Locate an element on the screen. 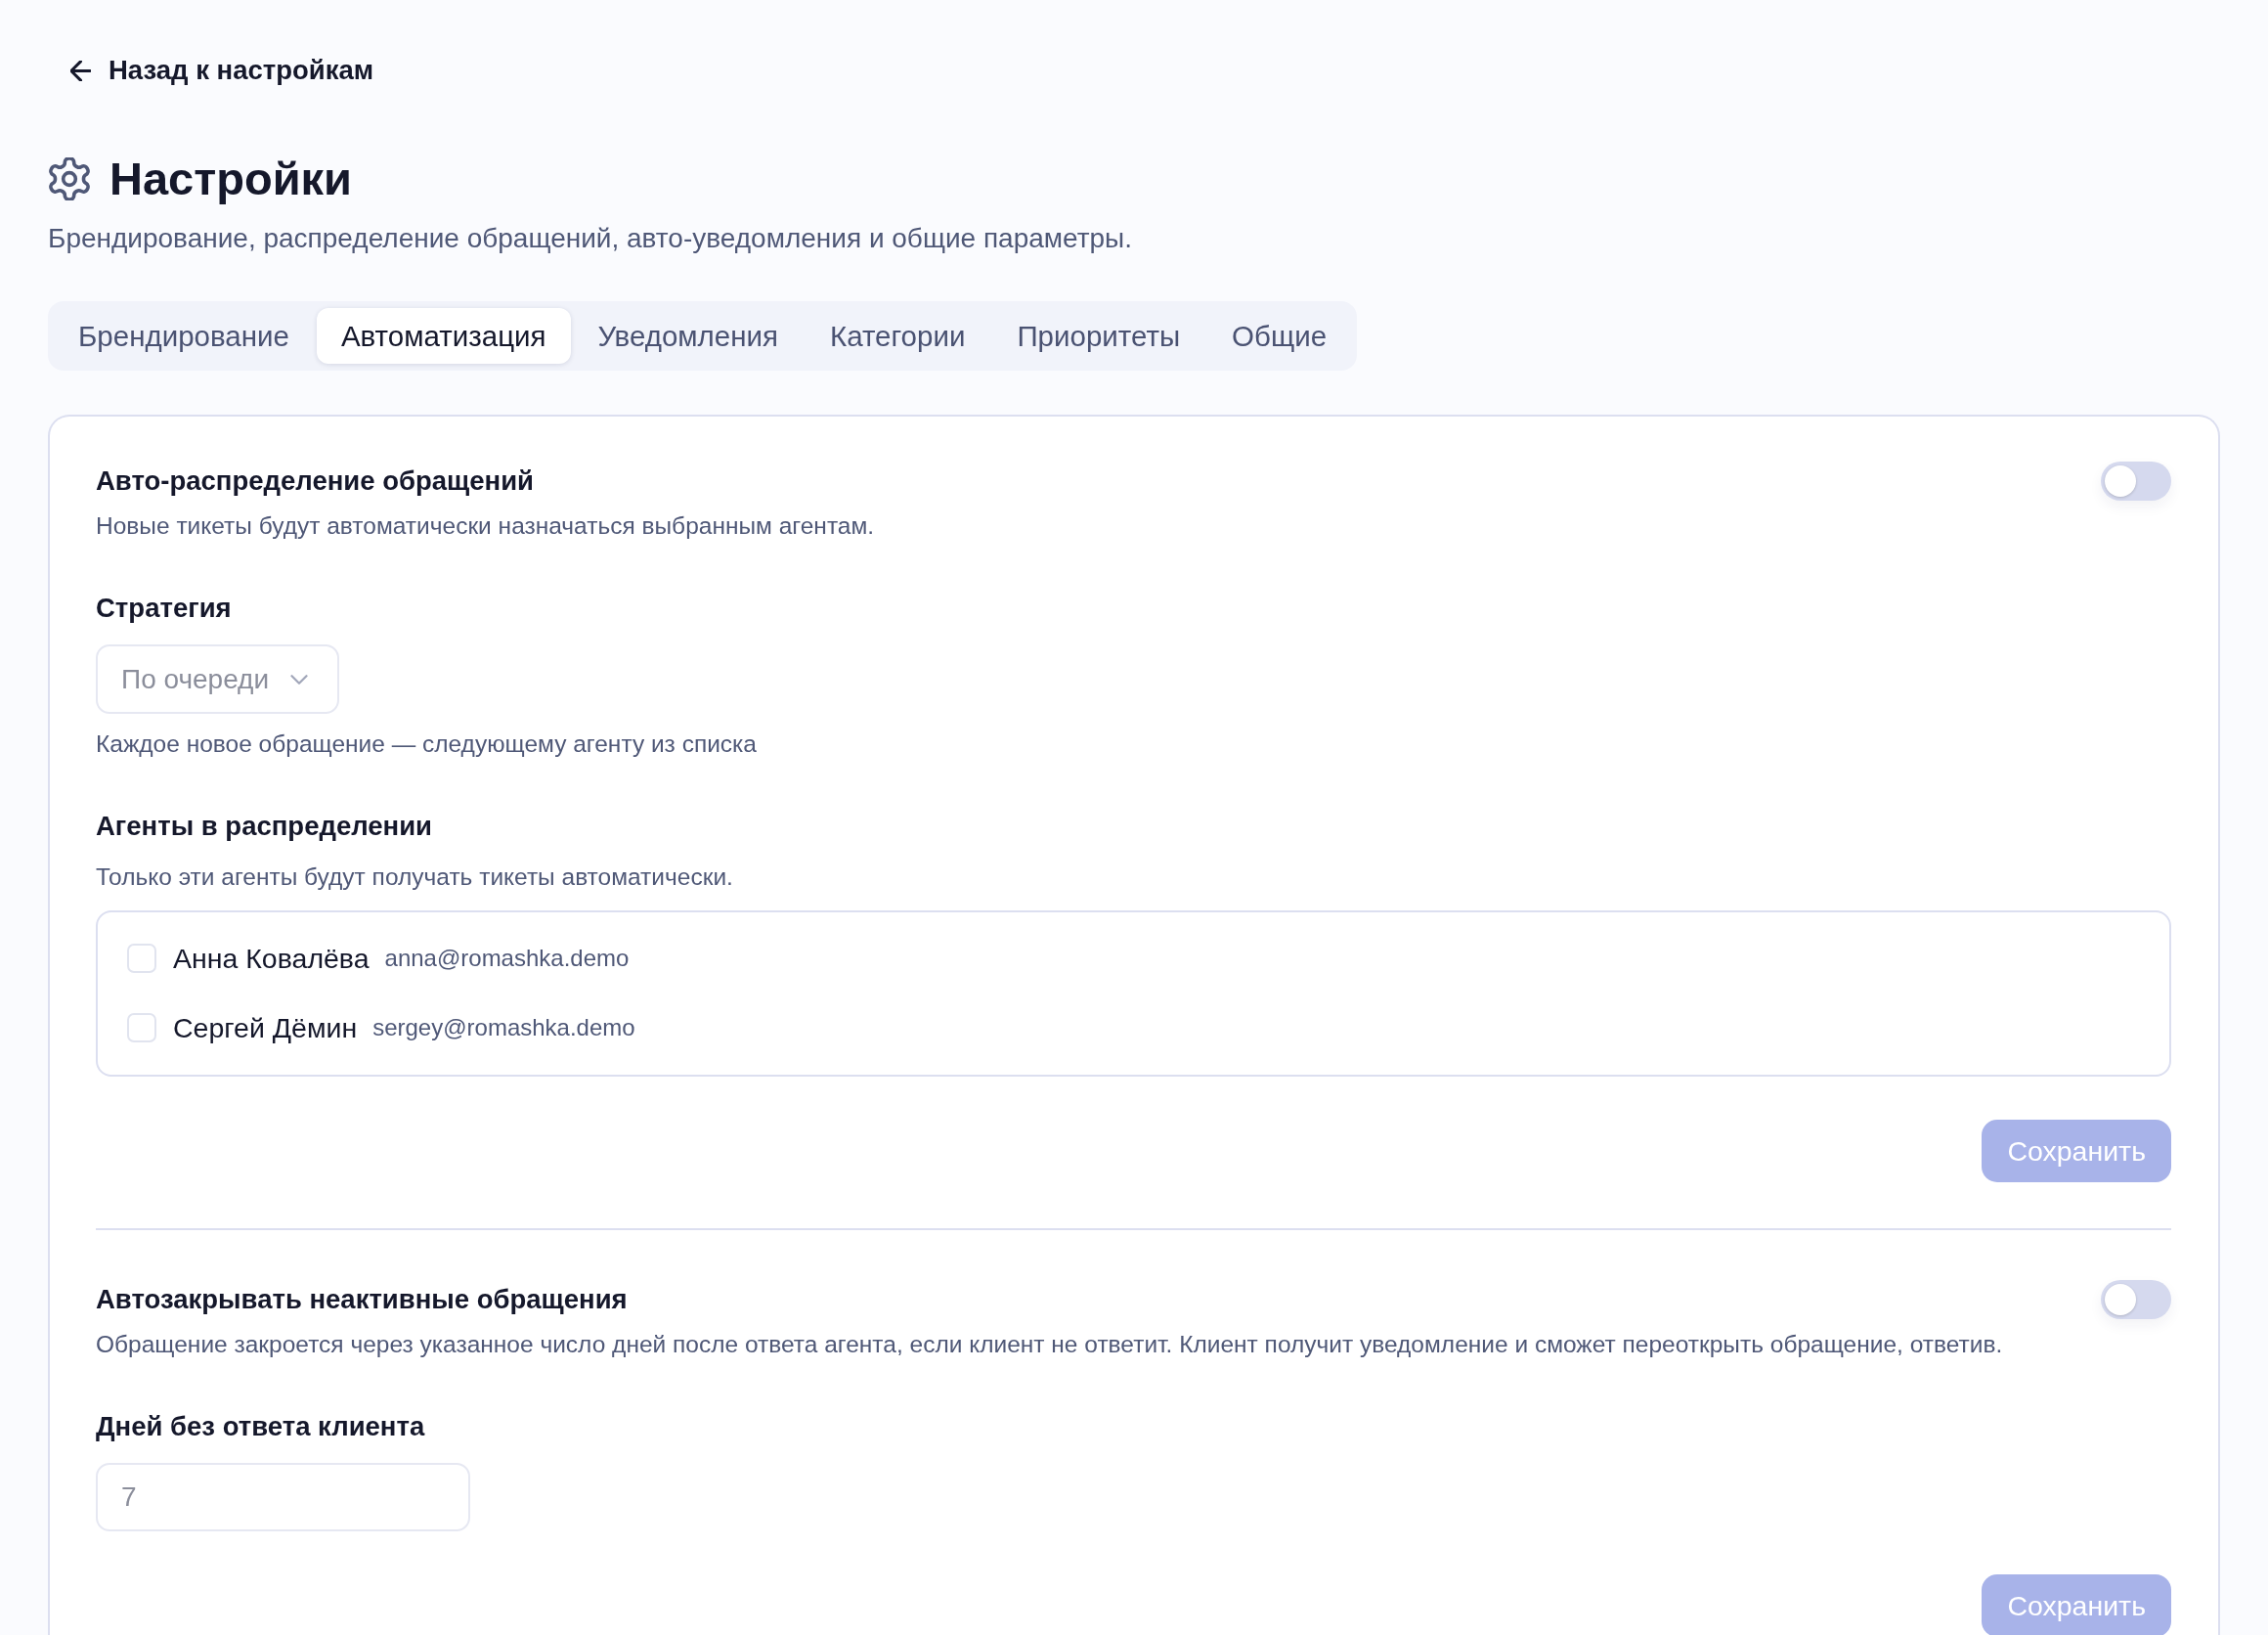 This screenshot has width=2268, height=1635. agent-name: Анна Ковалёва is located at coordinates (271, 958).